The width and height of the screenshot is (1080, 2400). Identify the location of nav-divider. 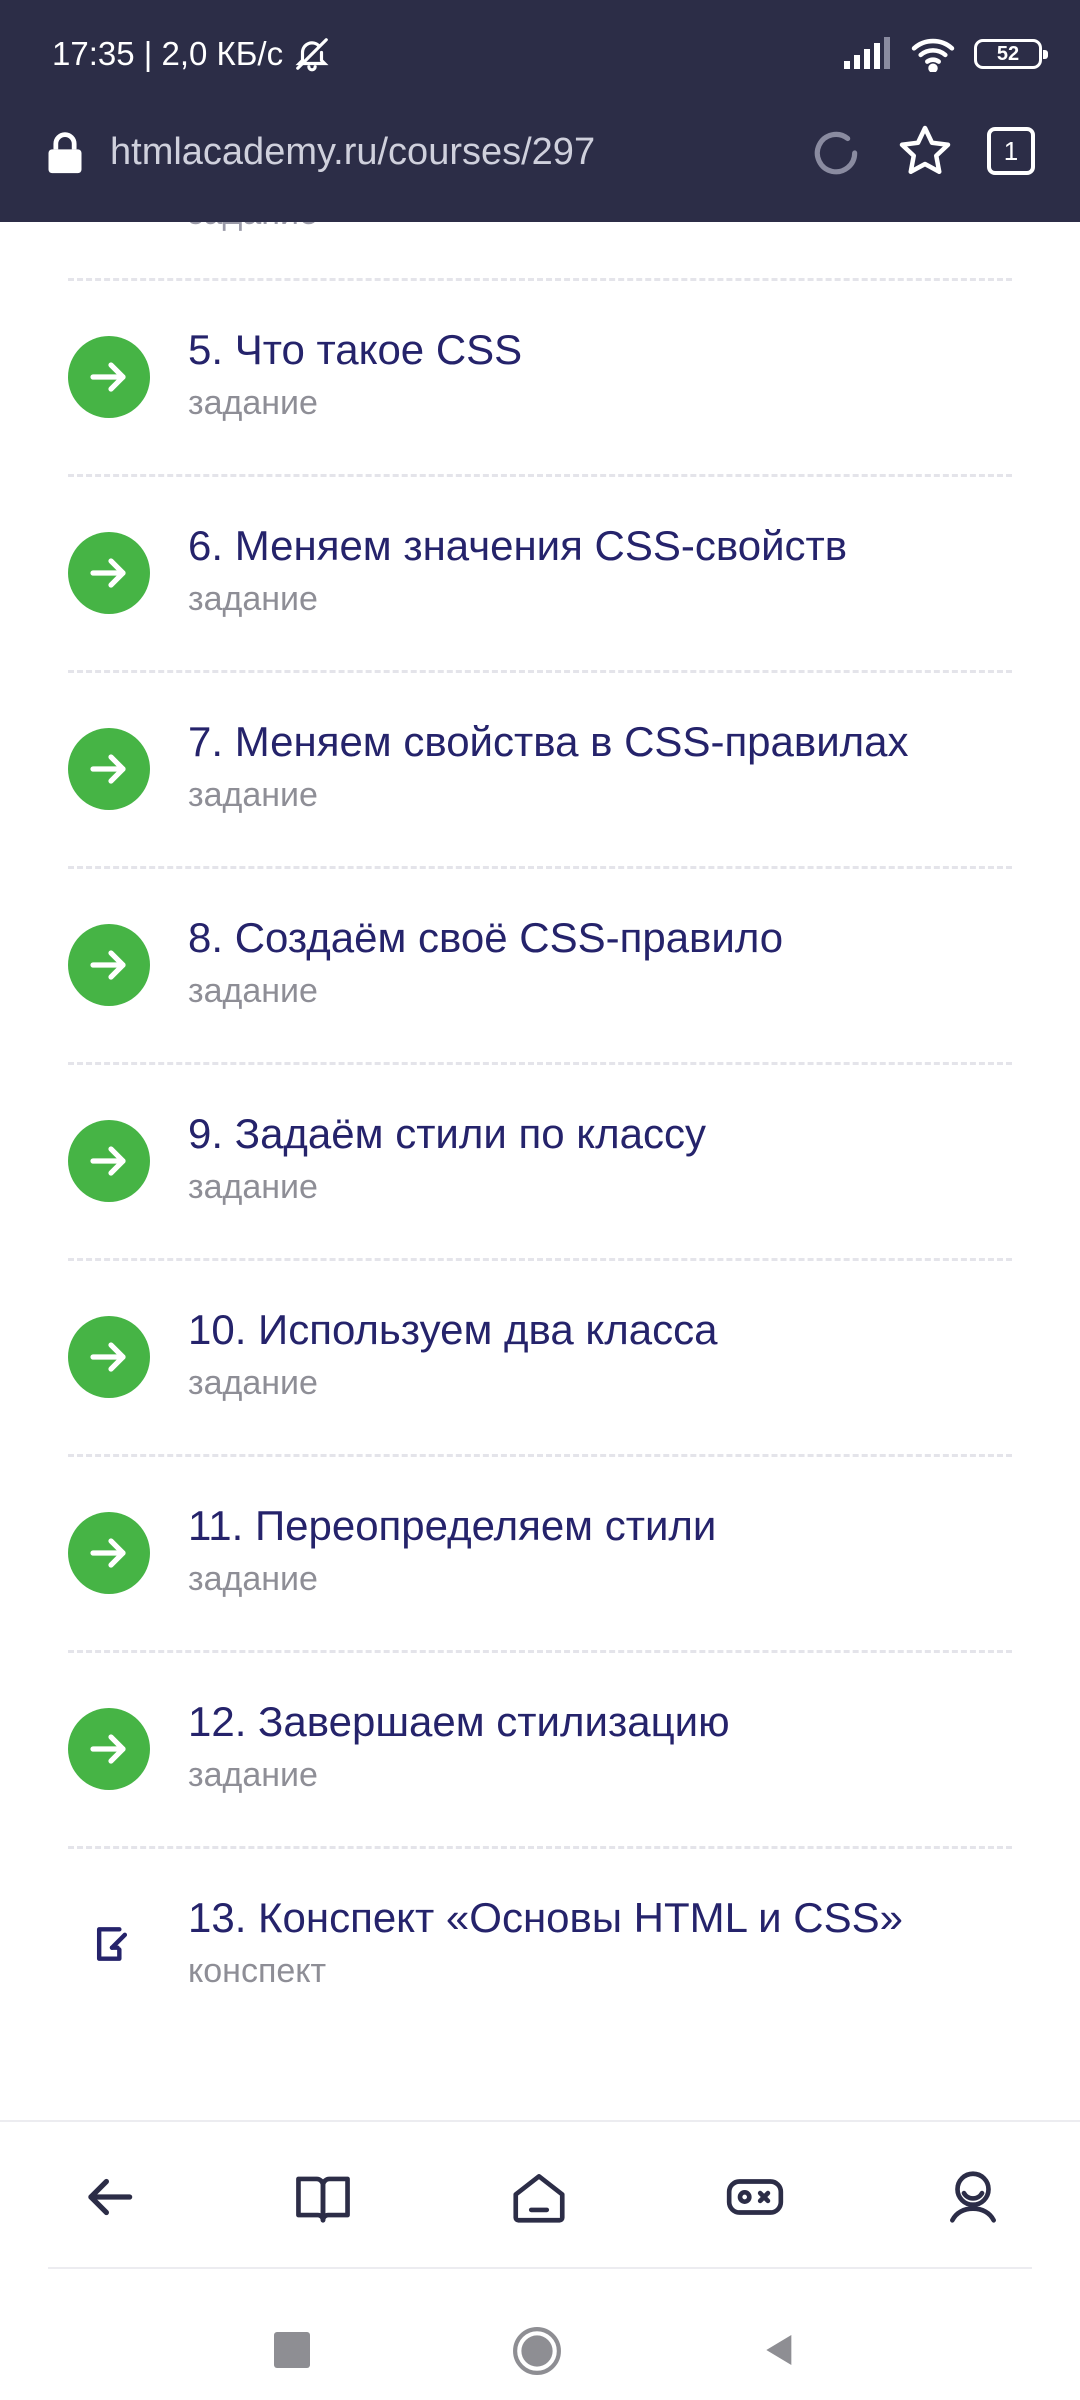
(540, 2268).